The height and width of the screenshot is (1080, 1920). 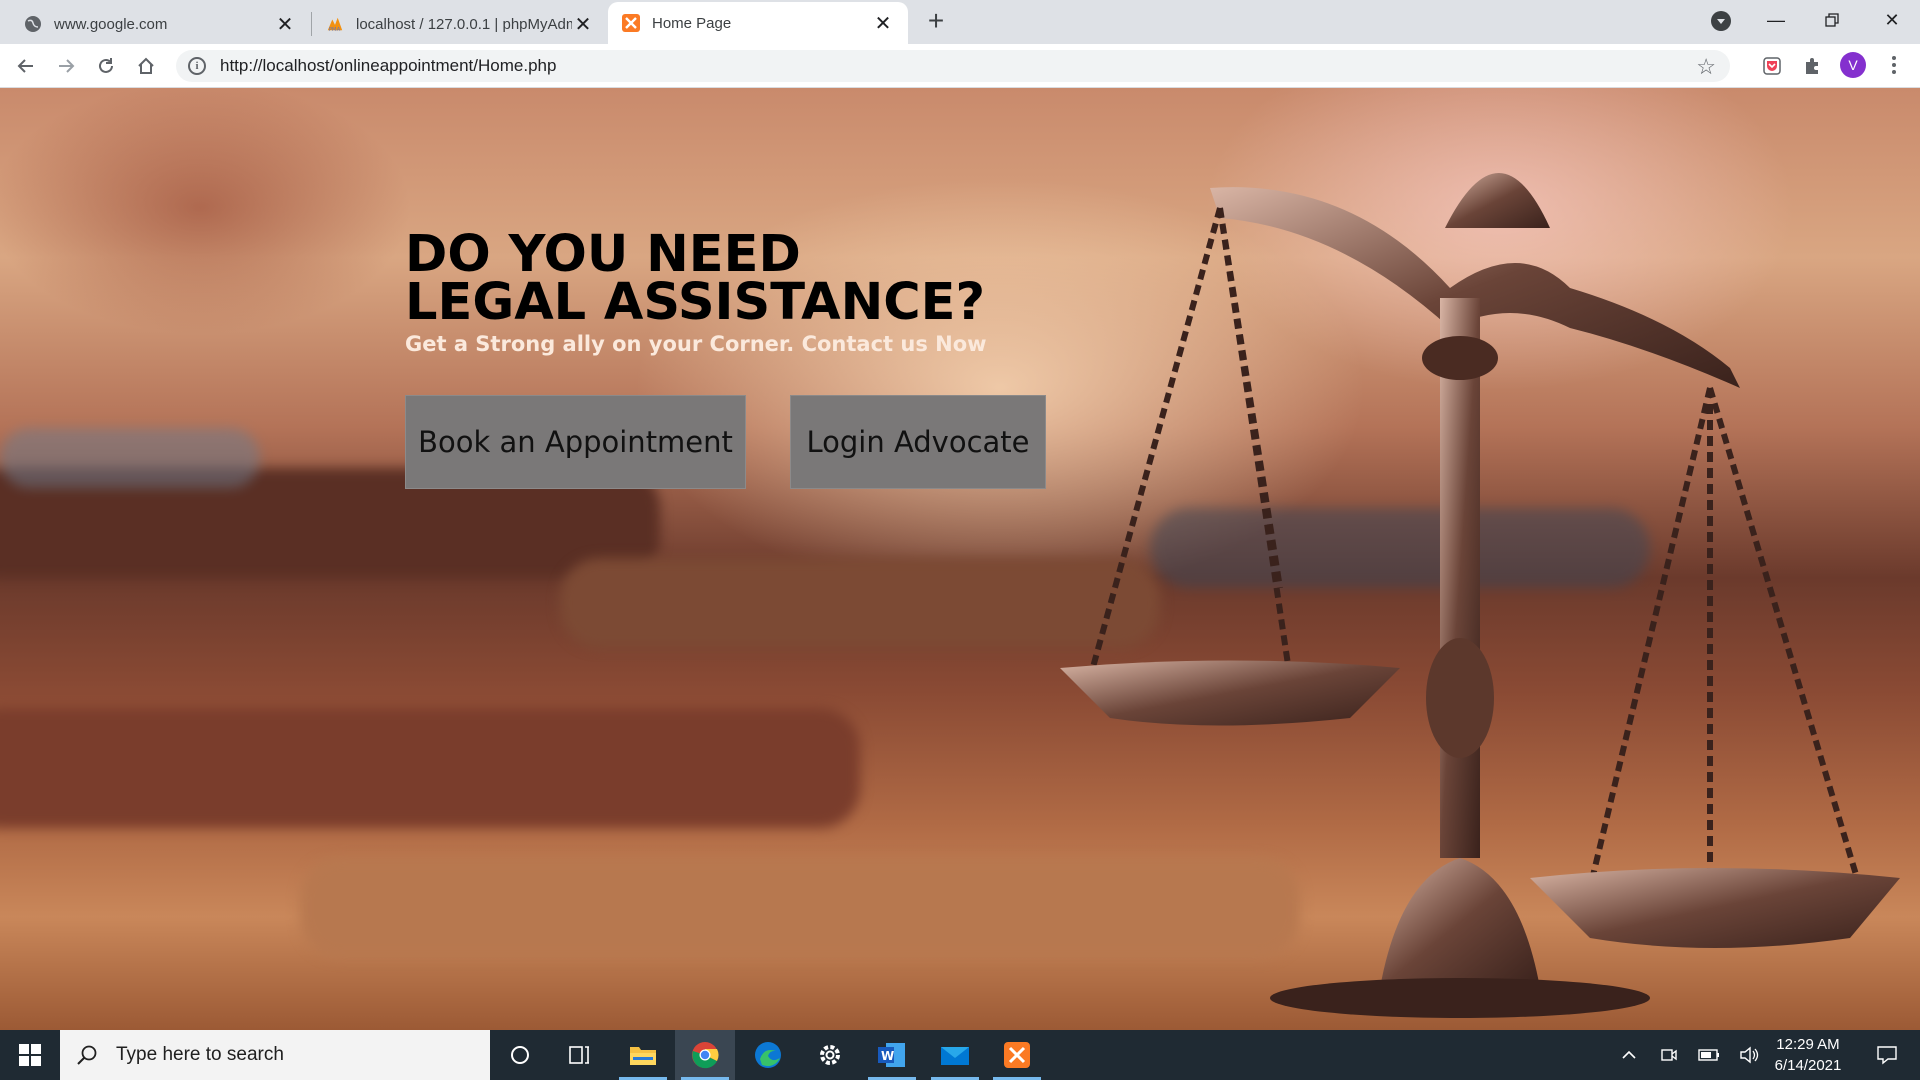 I want to click on clock-time: 12:29 AM, so click(x=1808, y=1044).